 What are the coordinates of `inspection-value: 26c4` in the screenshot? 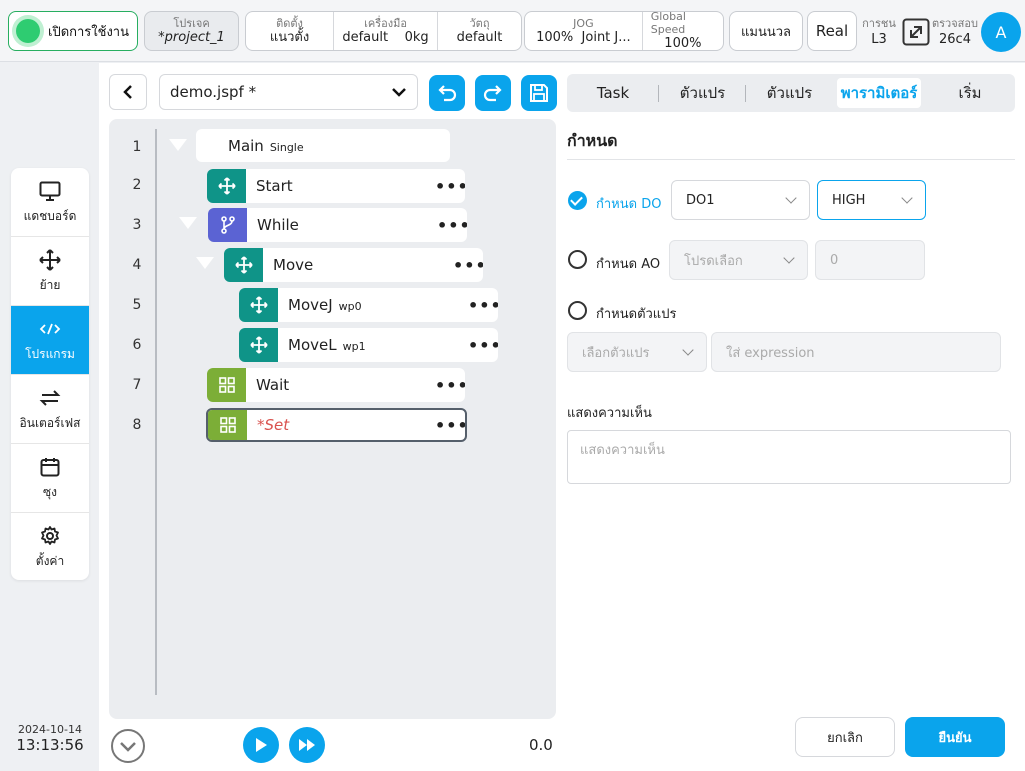 It's located at (955, 39).